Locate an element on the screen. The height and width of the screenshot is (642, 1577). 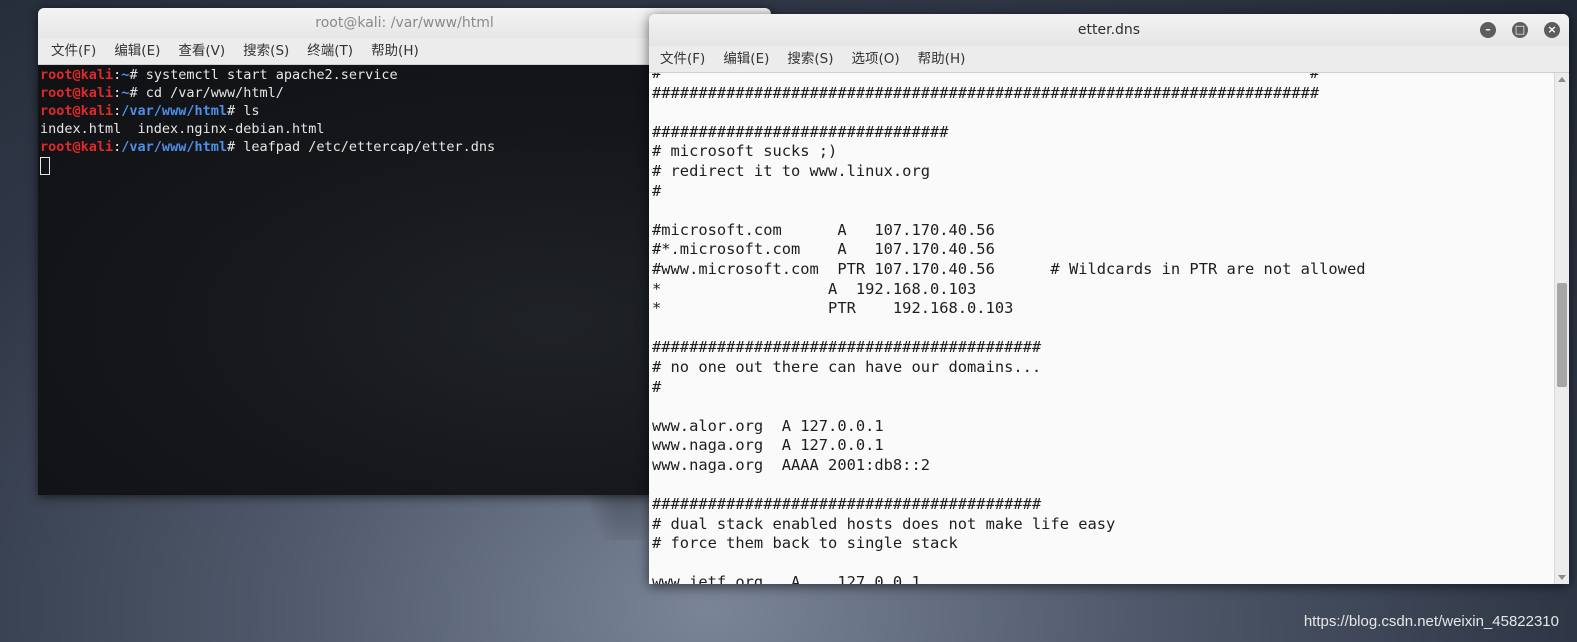
editor-line: www.alor.org A 127.0.0.1 is located at coordinates (768, 425).